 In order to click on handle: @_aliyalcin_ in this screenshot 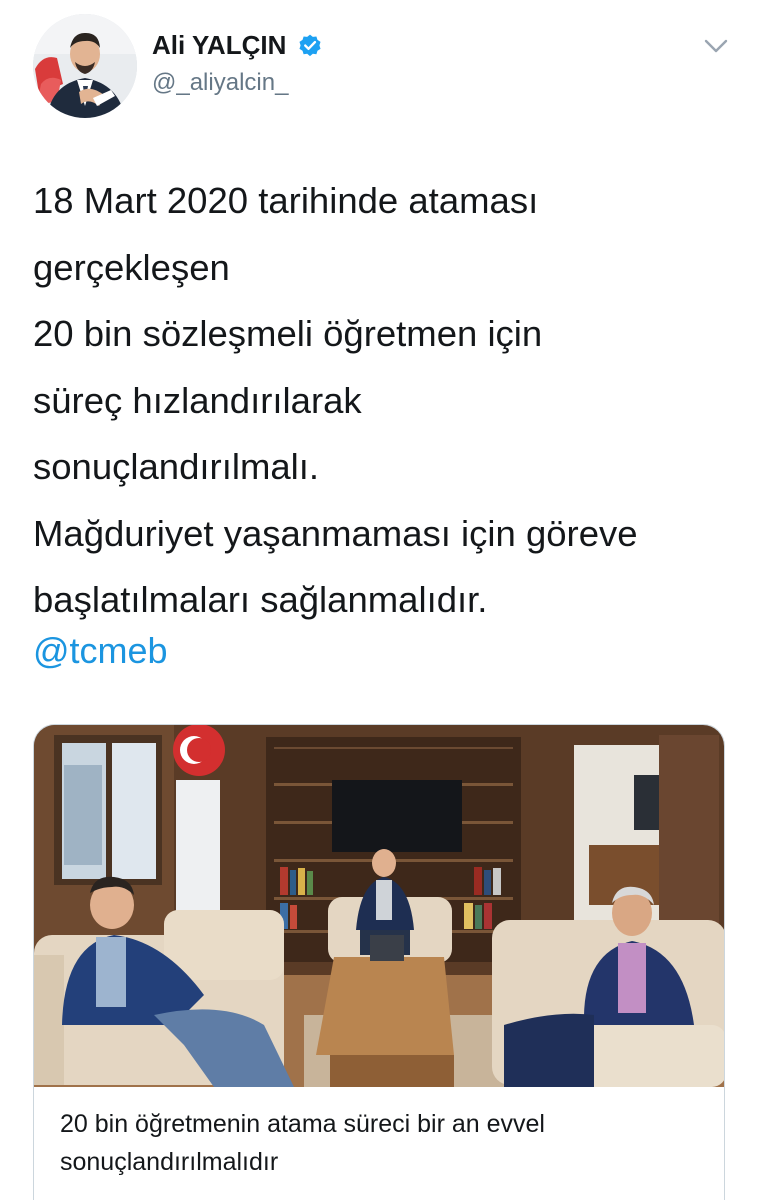, I will do `click(237, 83)`.